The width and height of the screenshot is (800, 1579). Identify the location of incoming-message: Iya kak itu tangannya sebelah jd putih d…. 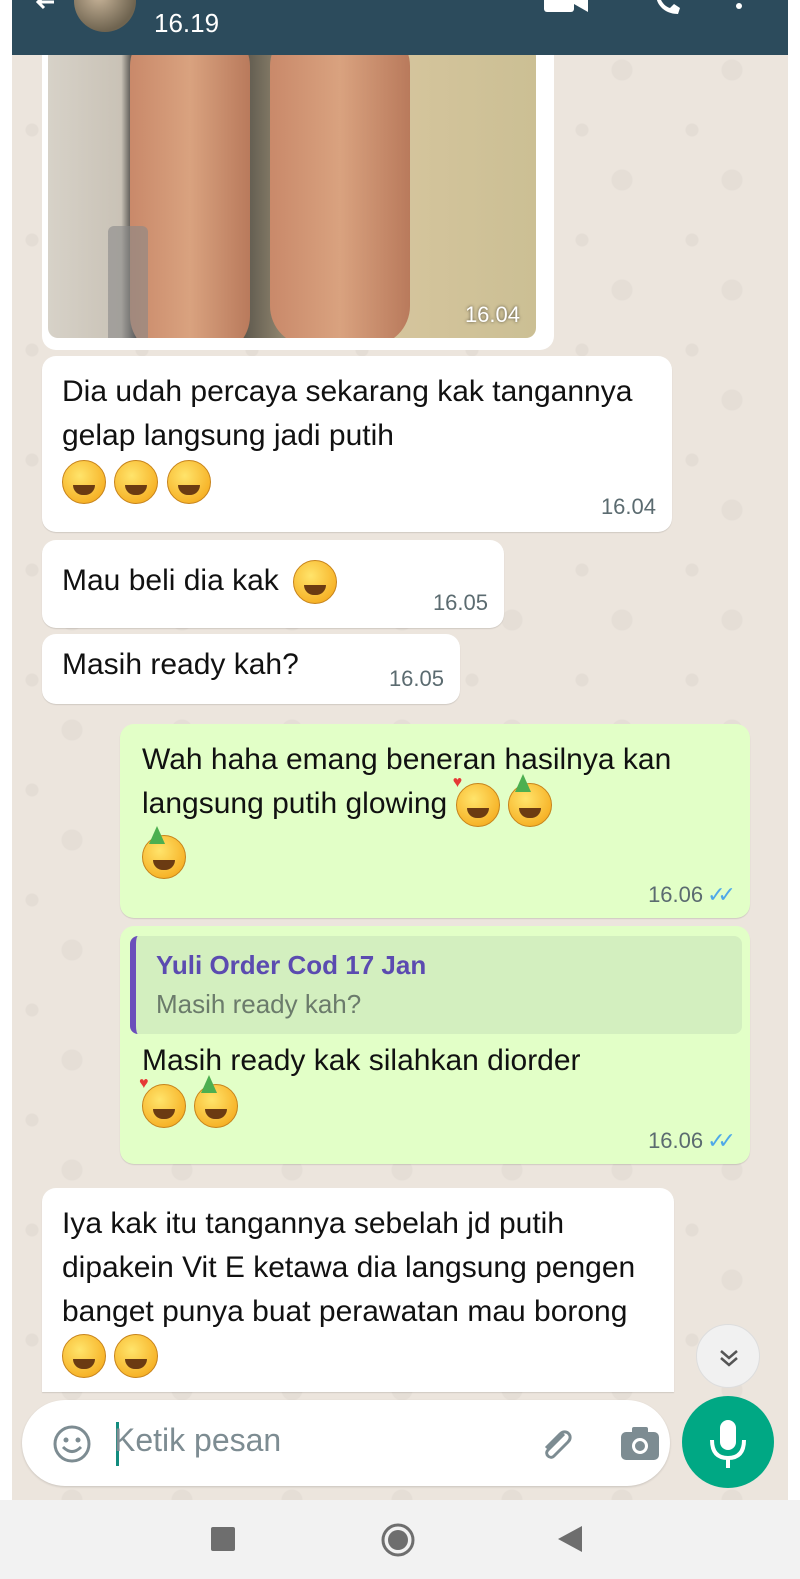
(358, 1290).